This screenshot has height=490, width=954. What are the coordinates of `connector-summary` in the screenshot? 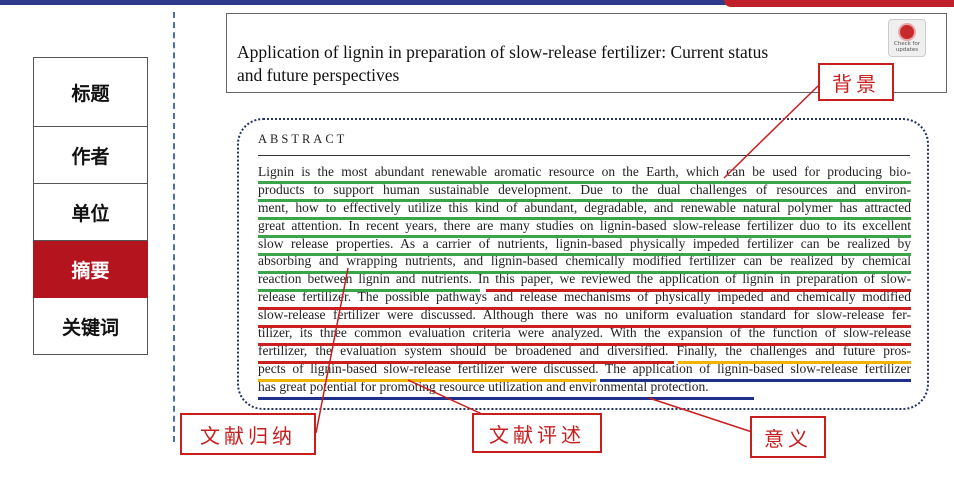 It's located at (332, 350).